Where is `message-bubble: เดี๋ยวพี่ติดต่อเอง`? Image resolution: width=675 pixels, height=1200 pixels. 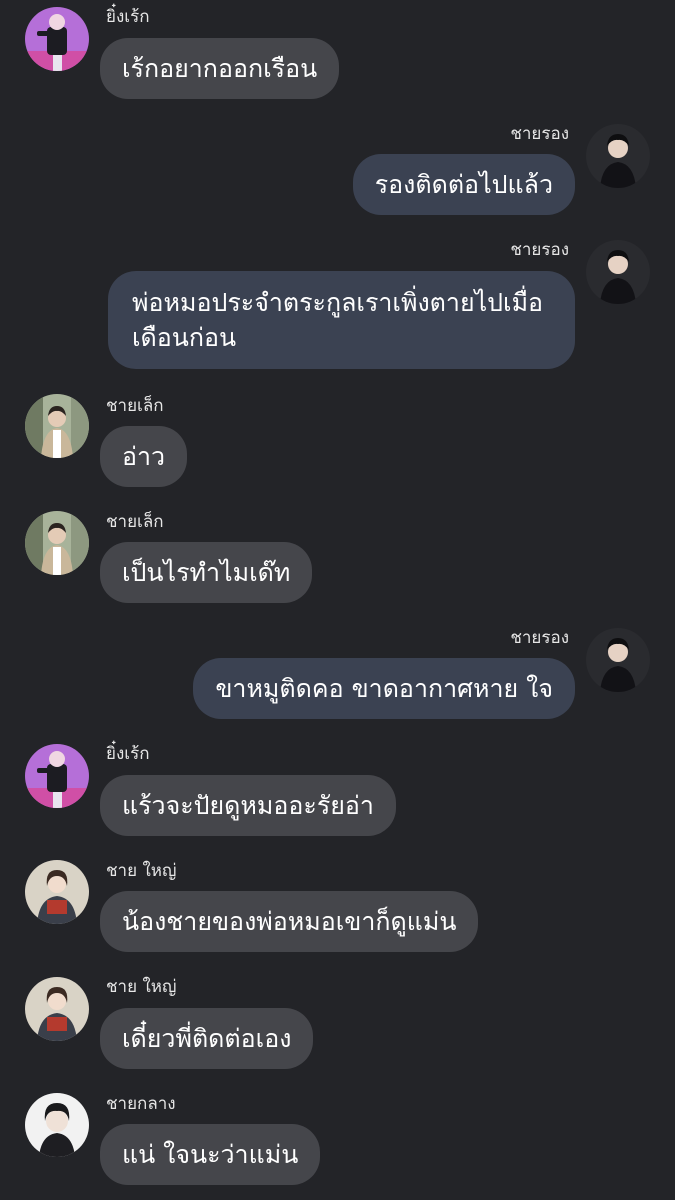
message-bubble: เดี๋ยวพี่ติดต่อเอง is located at coordinates (207, 1038).